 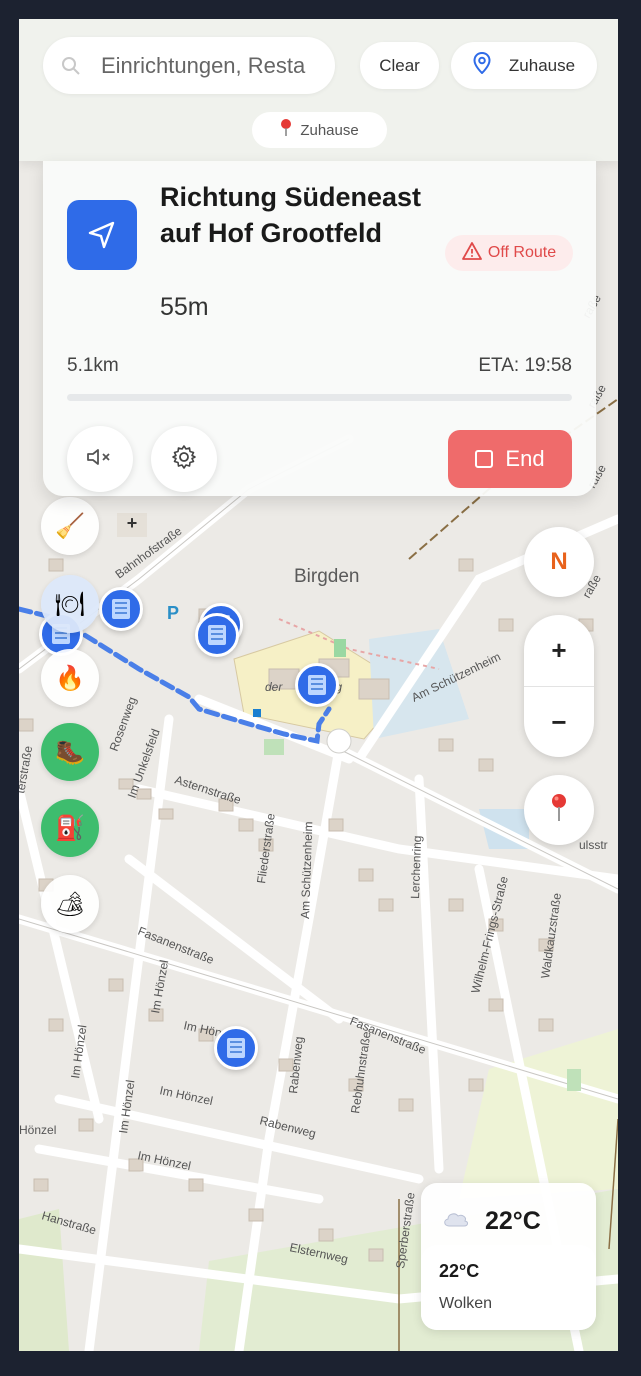 I want to click on clear-button: Clear, so click(x=399, y=65).